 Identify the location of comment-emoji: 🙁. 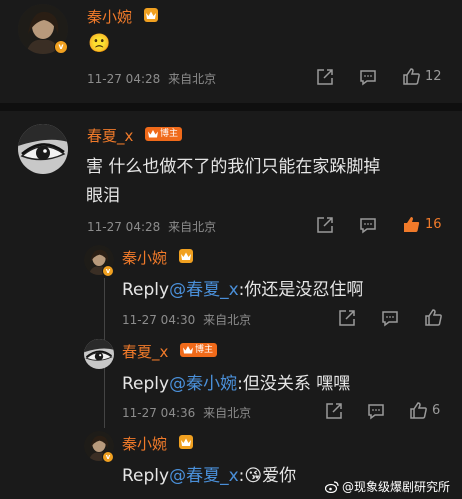
(99, 43).